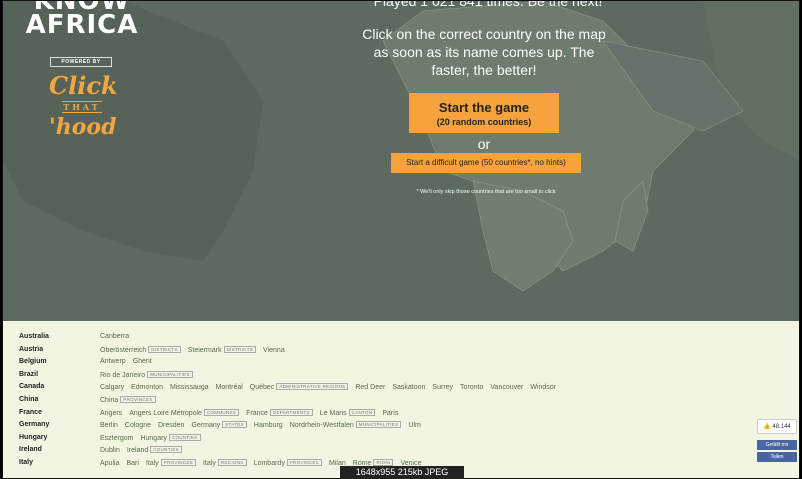 The width and height of the screenshot is (802, 479). Describe the element at coordinates (204, 350) in the screenshot. I see `city-link-label: Steiermark` at that location.